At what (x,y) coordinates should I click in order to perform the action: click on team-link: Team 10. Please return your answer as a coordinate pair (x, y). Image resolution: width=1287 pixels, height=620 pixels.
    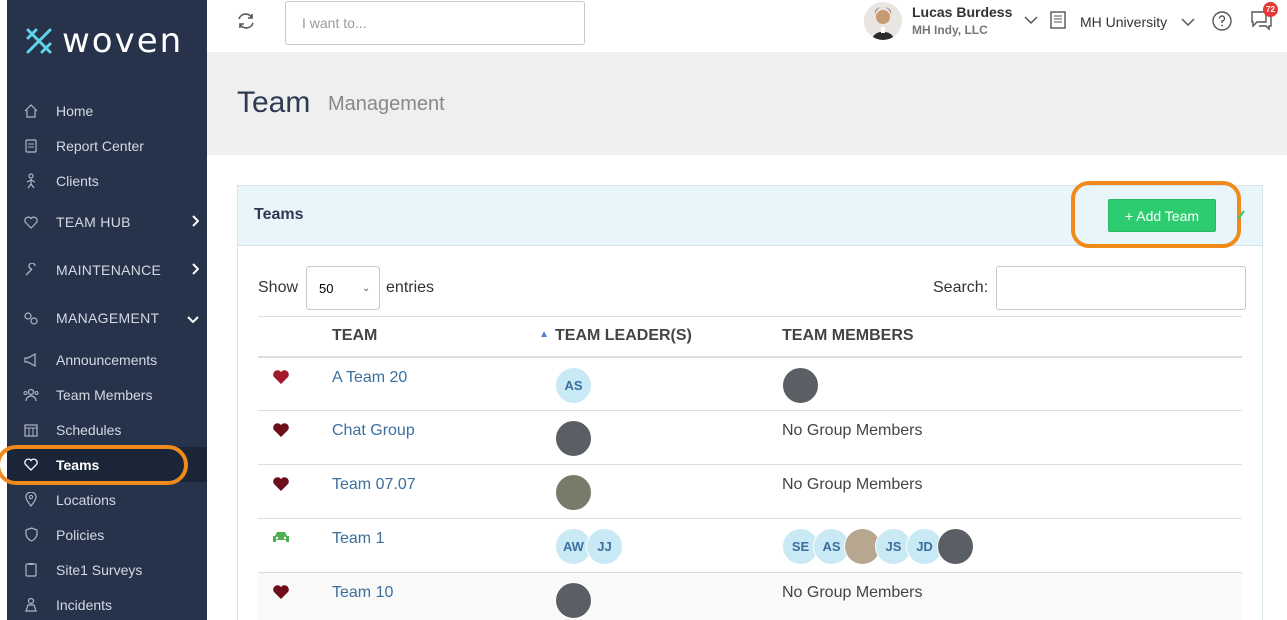
    Looking at the image, I should click on (362, 592).